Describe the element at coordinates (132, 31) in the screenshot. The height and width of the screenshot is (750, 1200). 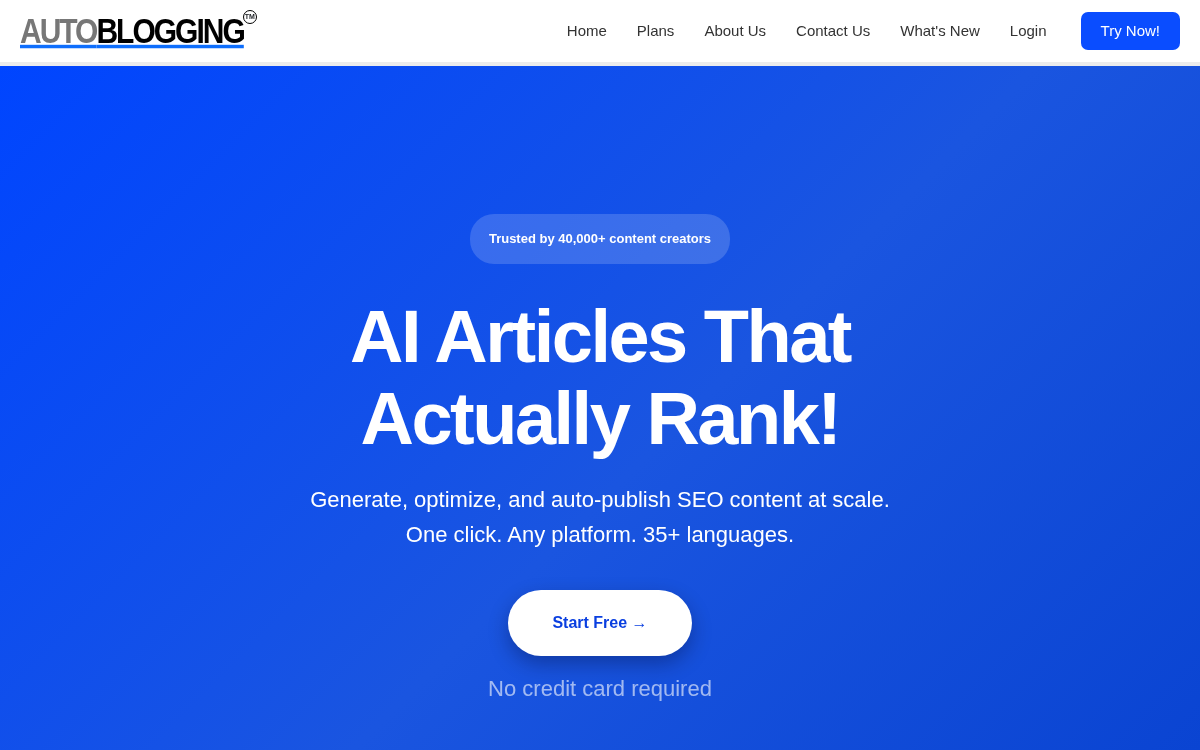
I see `logo: AUTOBLOGGING` at that location.